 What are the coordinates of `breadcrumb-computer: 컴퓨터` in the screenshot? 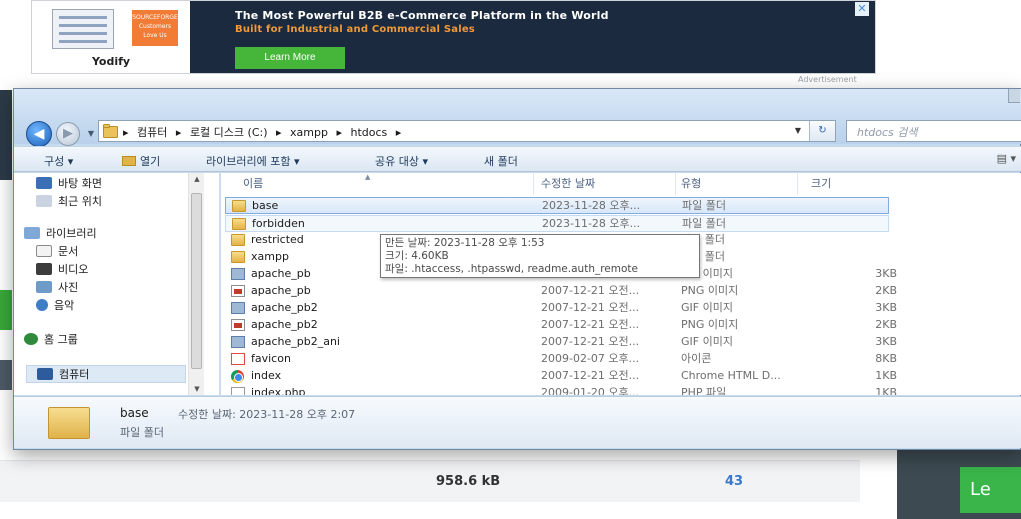 It's located at (152, 132).